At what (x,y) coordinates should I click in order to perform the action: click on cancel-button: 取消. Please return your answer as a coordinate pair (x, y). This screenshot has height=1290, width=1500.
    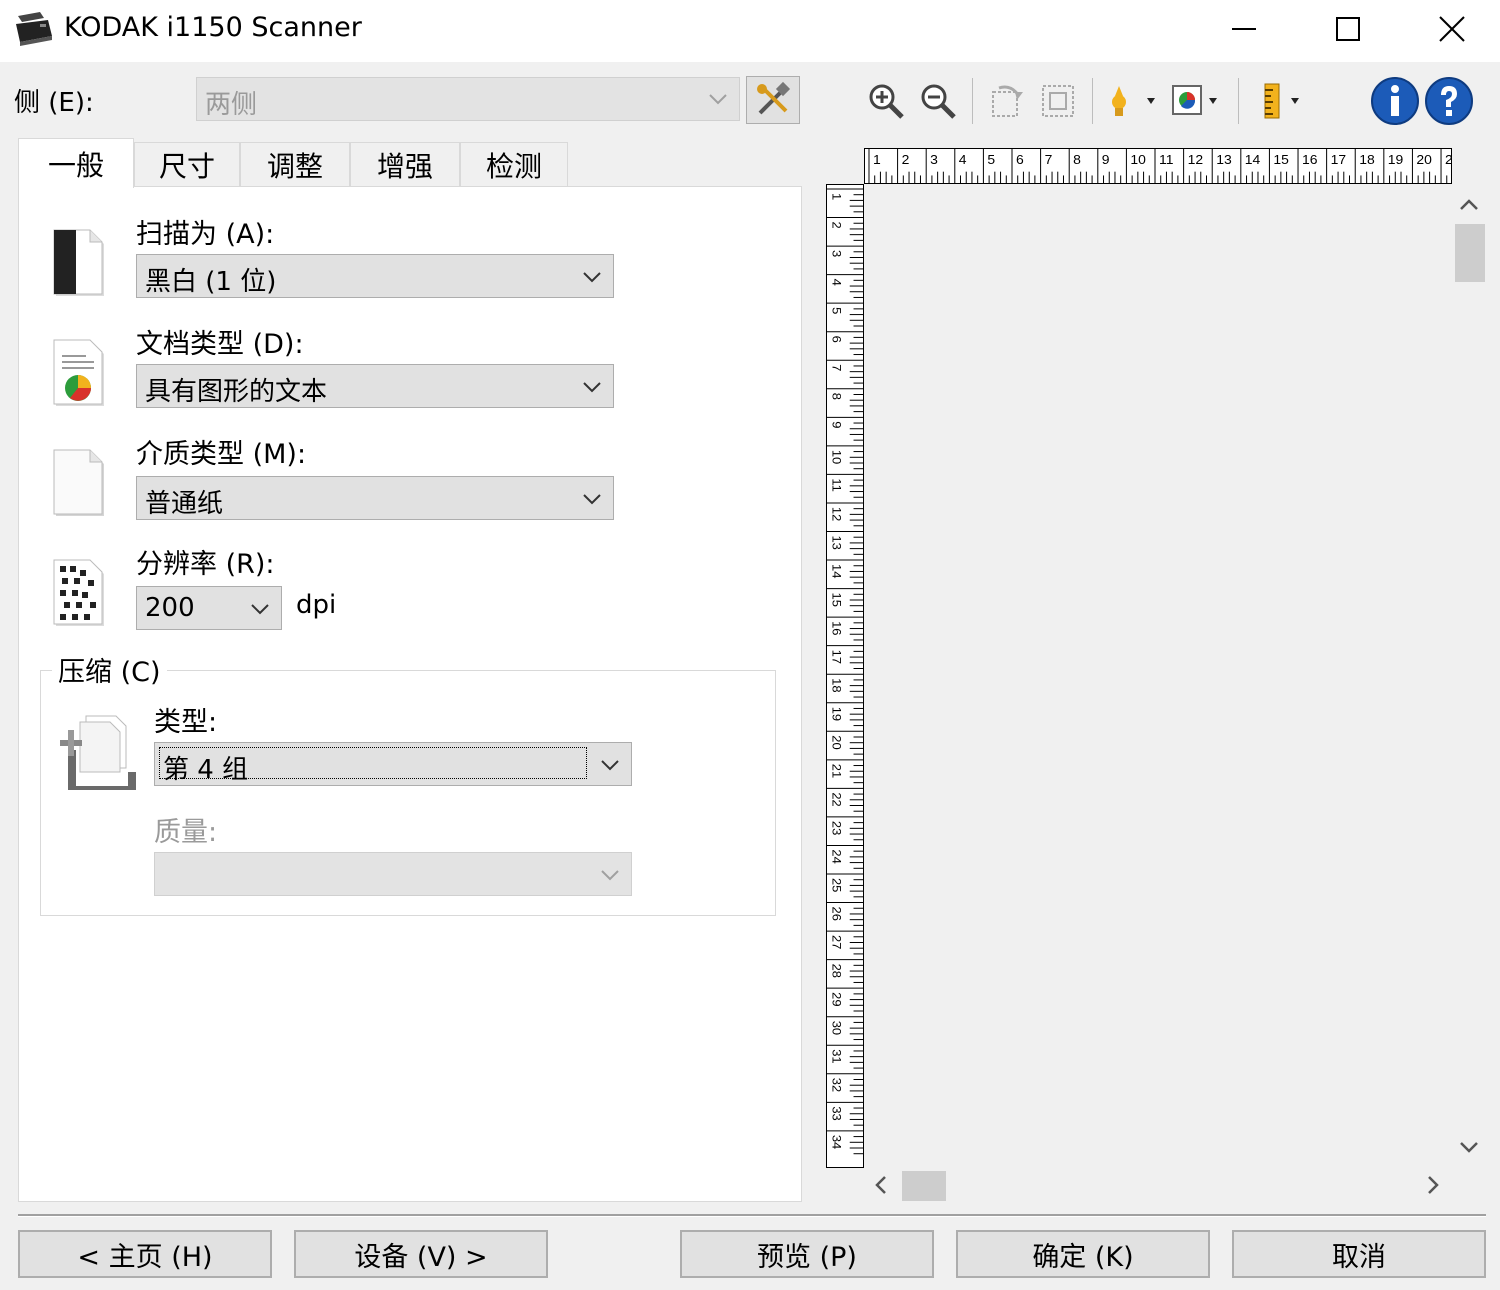
    Looking at the image, I should click on (1359, 1254).